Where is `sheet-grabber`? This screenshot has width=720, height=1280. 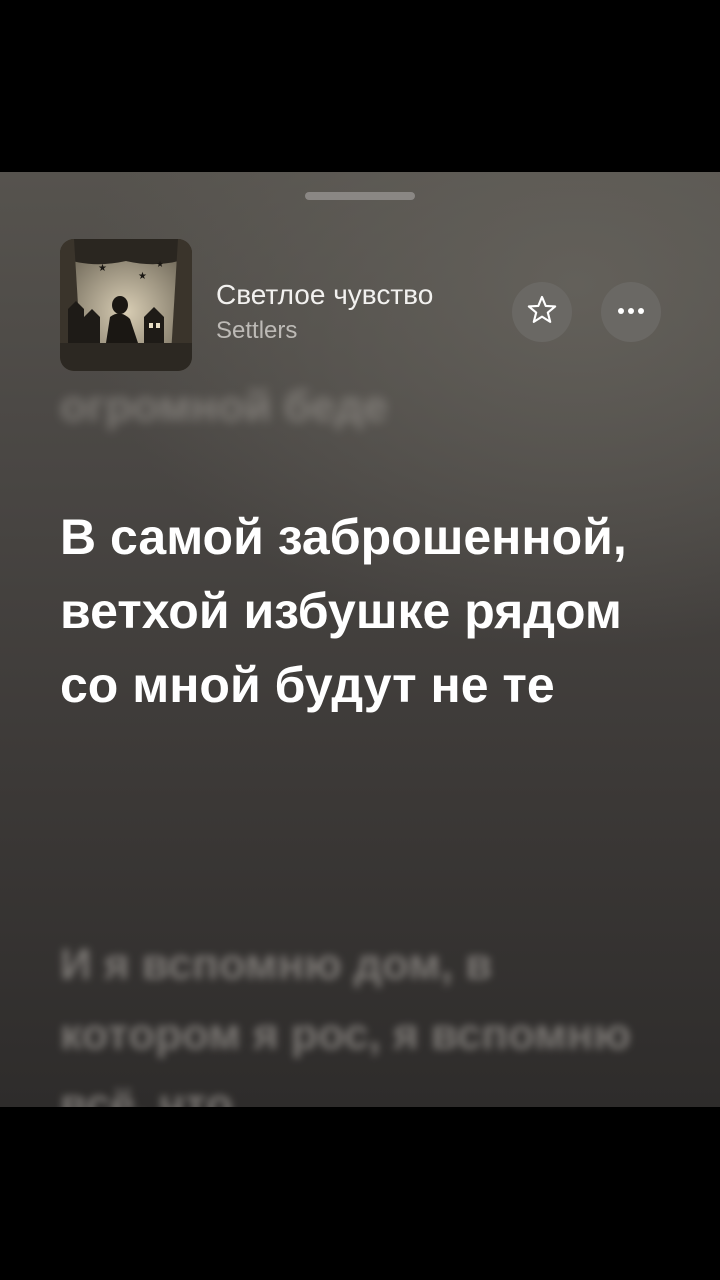 sheet-grabber is located at coordinates (360, 196).